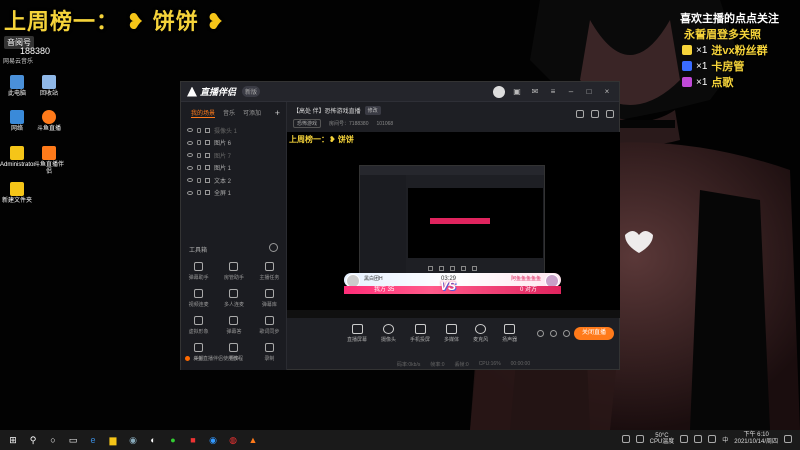  Describe the element at coordinates (729, 19) in the screenshot. I see `follow-title: 喜欢主播的点点关注` at that location.